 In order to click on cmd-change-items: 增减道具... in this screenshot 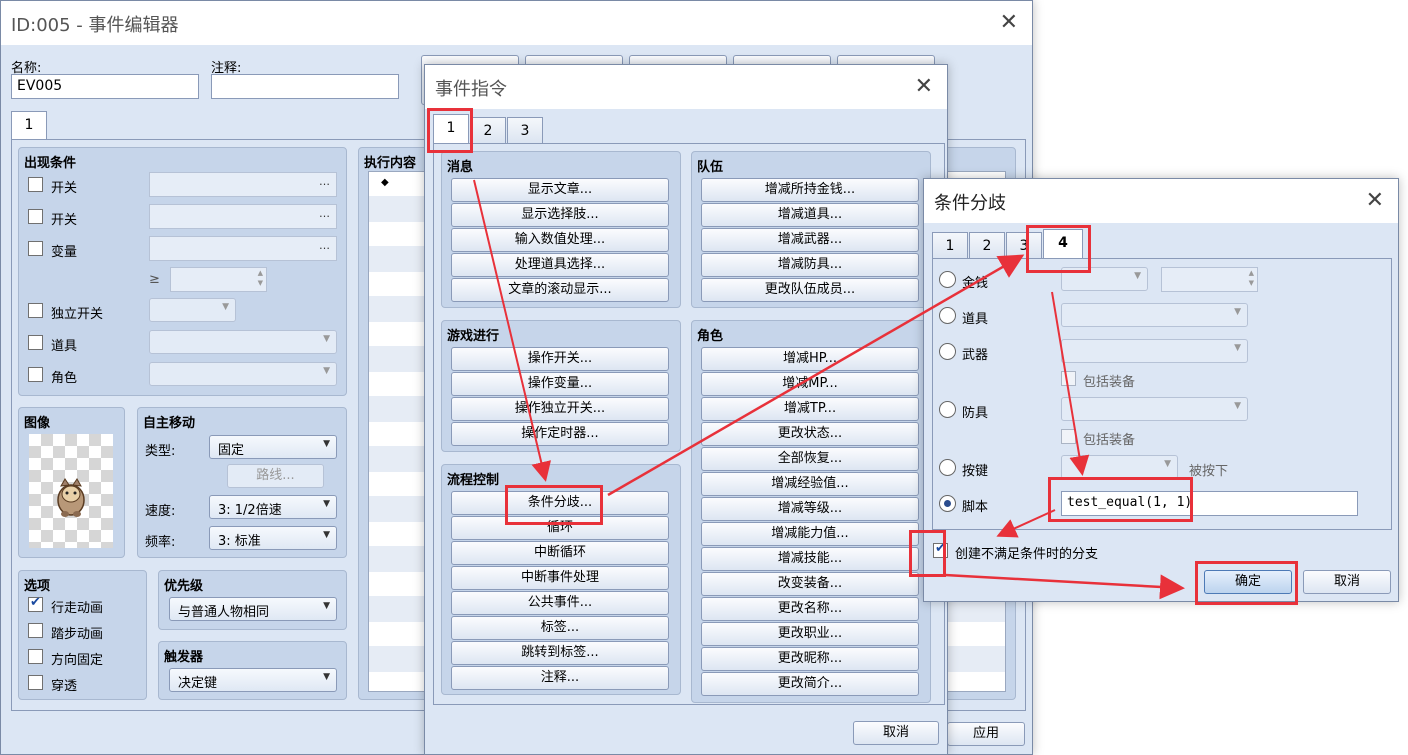, I will do `click(810, 215)`.